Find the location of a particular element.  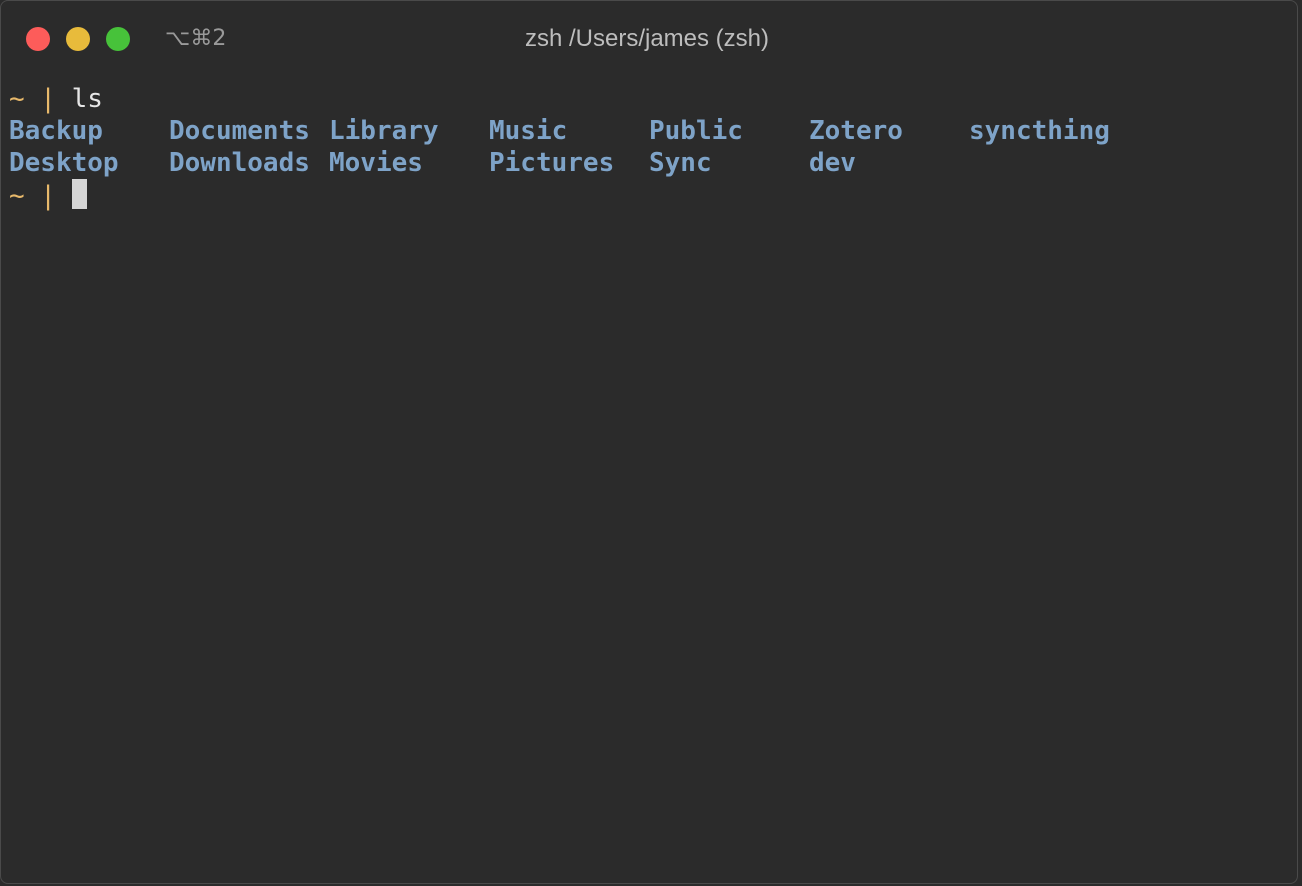

directory-entry: Backup is located at coordinates (56, 131).